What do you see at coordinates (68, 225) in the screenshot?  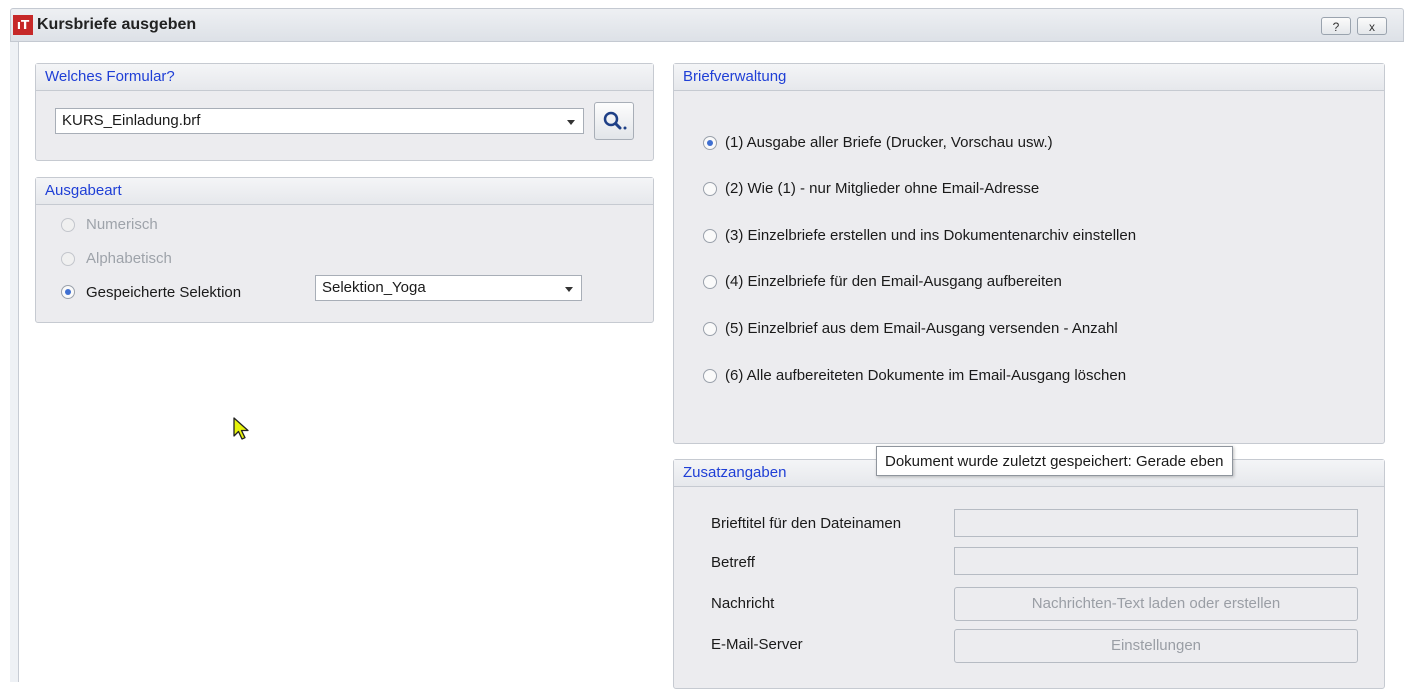 I see `radio-numerisch` at bounding box center [68, 225].